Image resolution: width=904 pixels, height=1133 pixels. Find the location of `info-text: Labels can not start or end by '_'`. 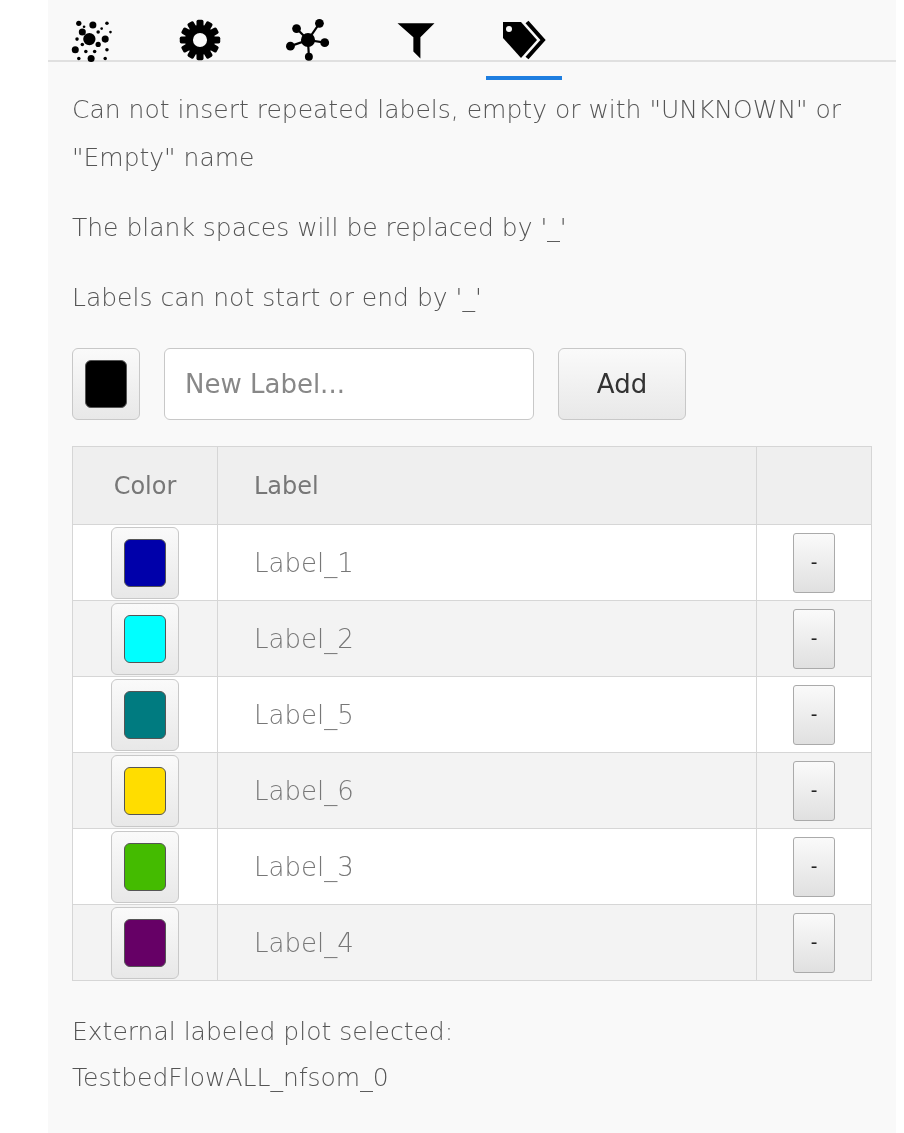

info-text: Labels can not start or end by '_' is located at coordinates (277, 298).